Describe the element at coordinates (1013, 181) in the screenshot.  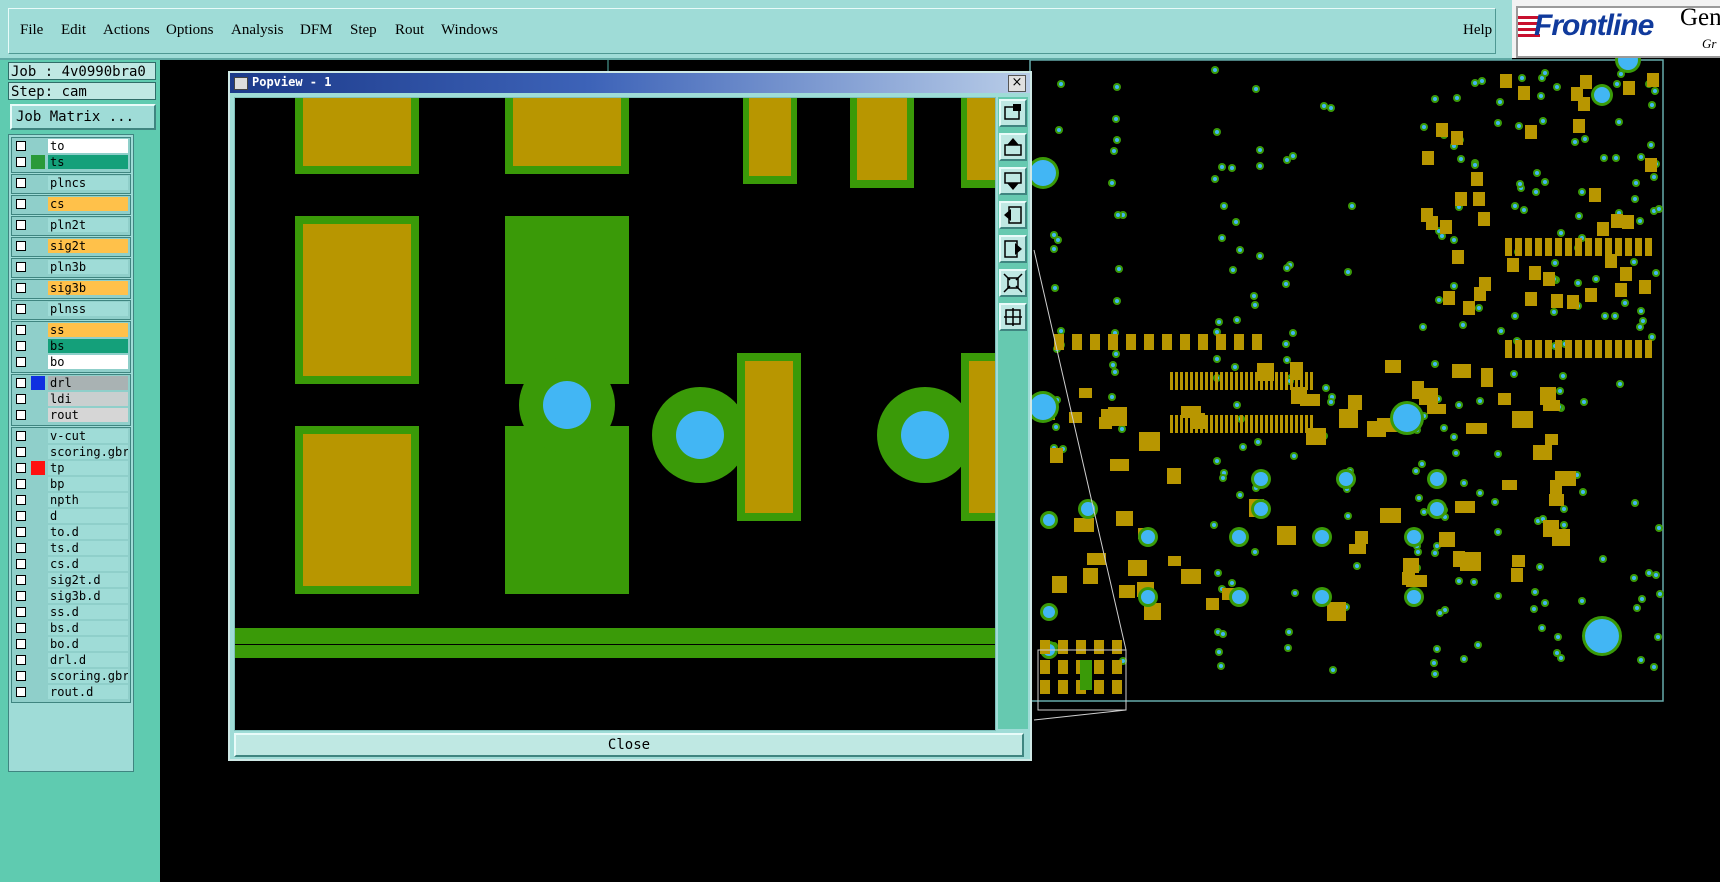
I see `pan-down-button` at that location.